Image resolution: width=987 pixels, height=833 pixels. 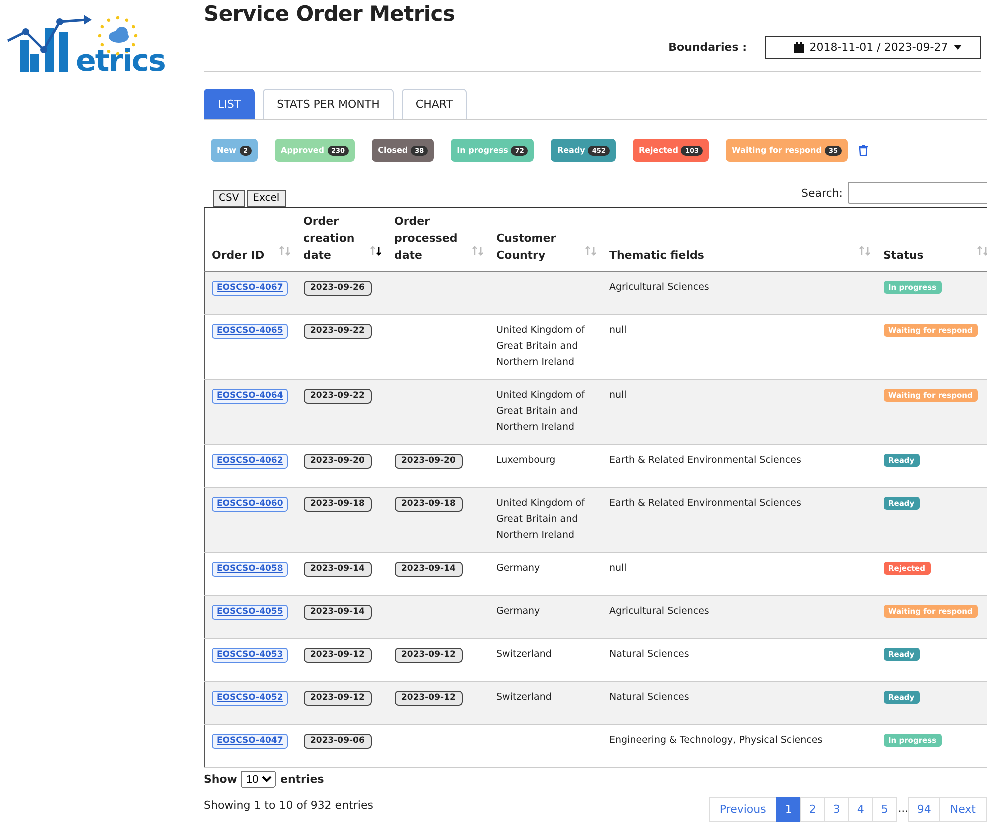 I want to click on previous-button: Previous, so click(x=743, y=809).